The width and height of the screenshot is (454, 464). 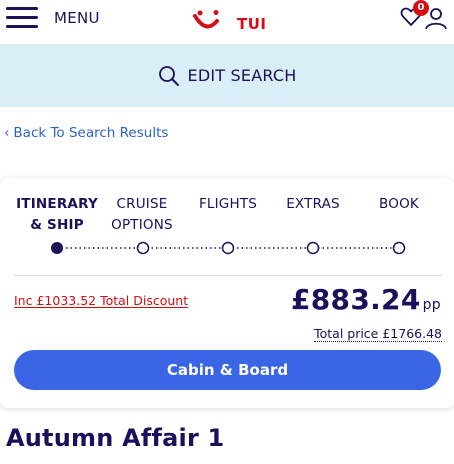 What do you see at coordinates (436, 18) in the screenshot?
I see `user-account-icon` at bounding box center [436, 18].